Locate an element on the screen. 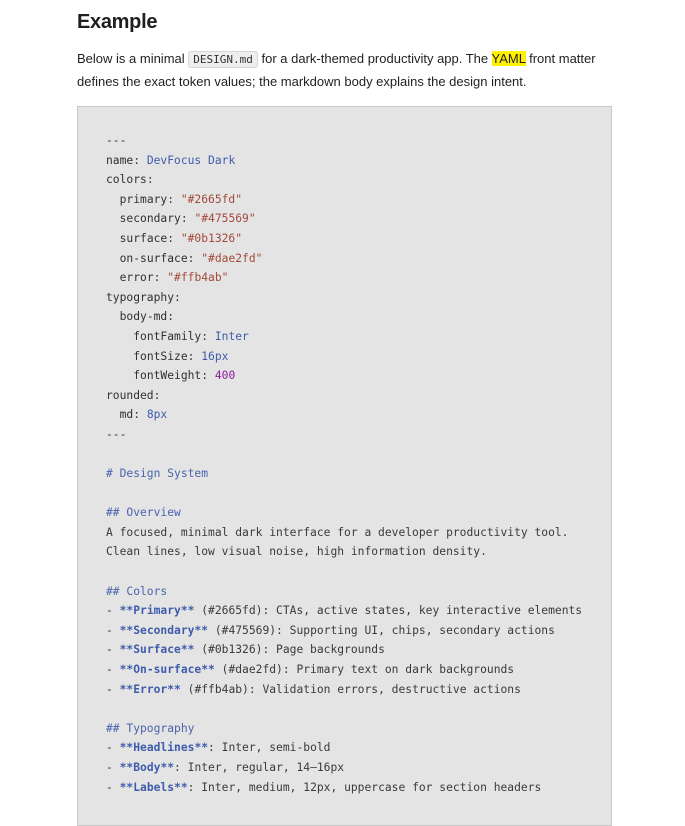 The image size is (685, 826). code-line: ## Colors is located at coordinates (137, 591).